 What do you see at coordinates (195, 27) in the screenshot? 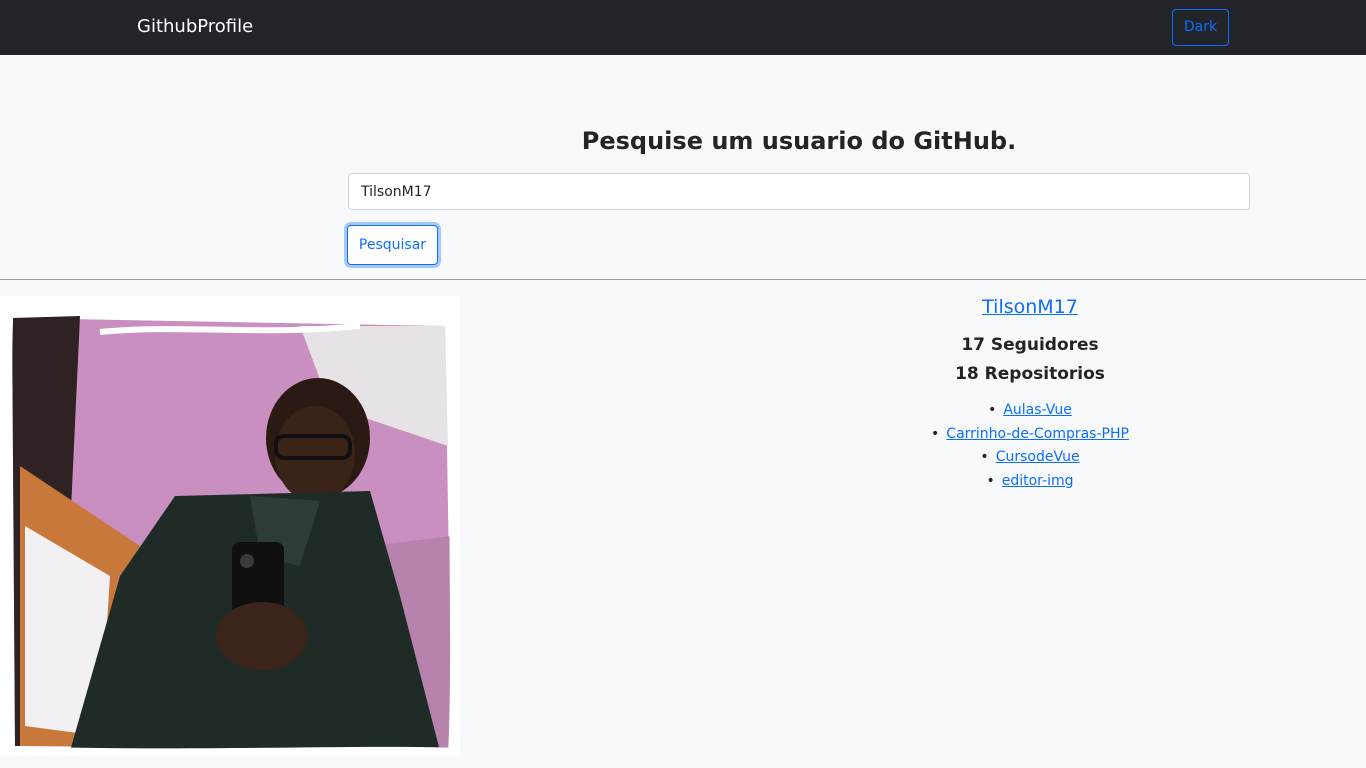
I see `brand-title: GithubProfile` at bounding box center [195, 27].